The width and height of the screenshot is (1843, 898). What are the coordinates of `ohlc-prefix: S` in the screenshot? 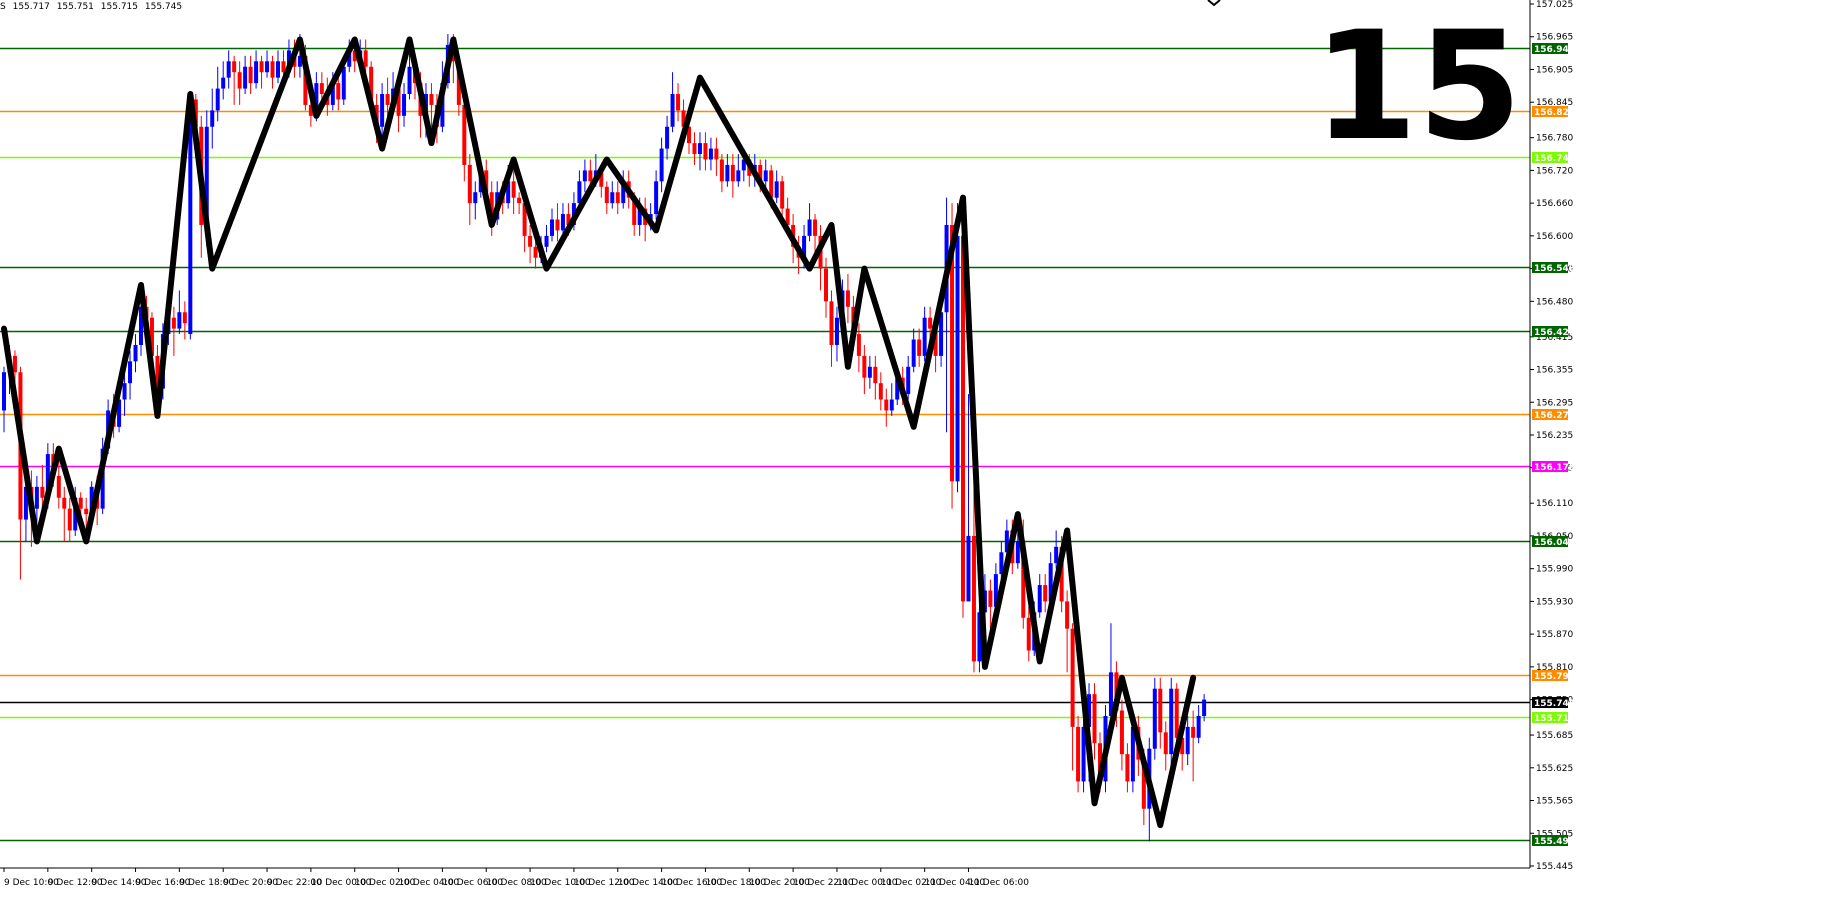 It's located at (3, 7).